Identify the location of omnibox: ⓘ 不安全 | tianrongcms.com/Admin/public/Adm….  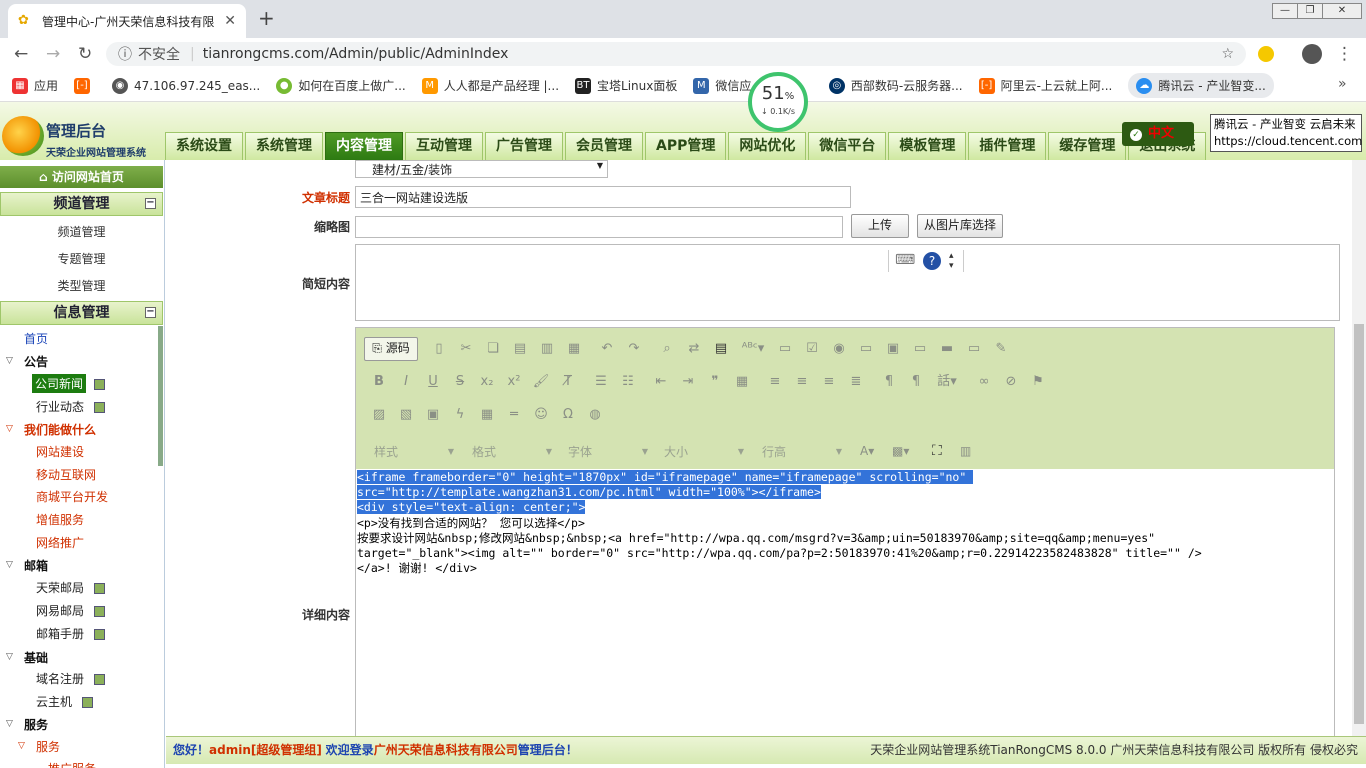
(676, 54).